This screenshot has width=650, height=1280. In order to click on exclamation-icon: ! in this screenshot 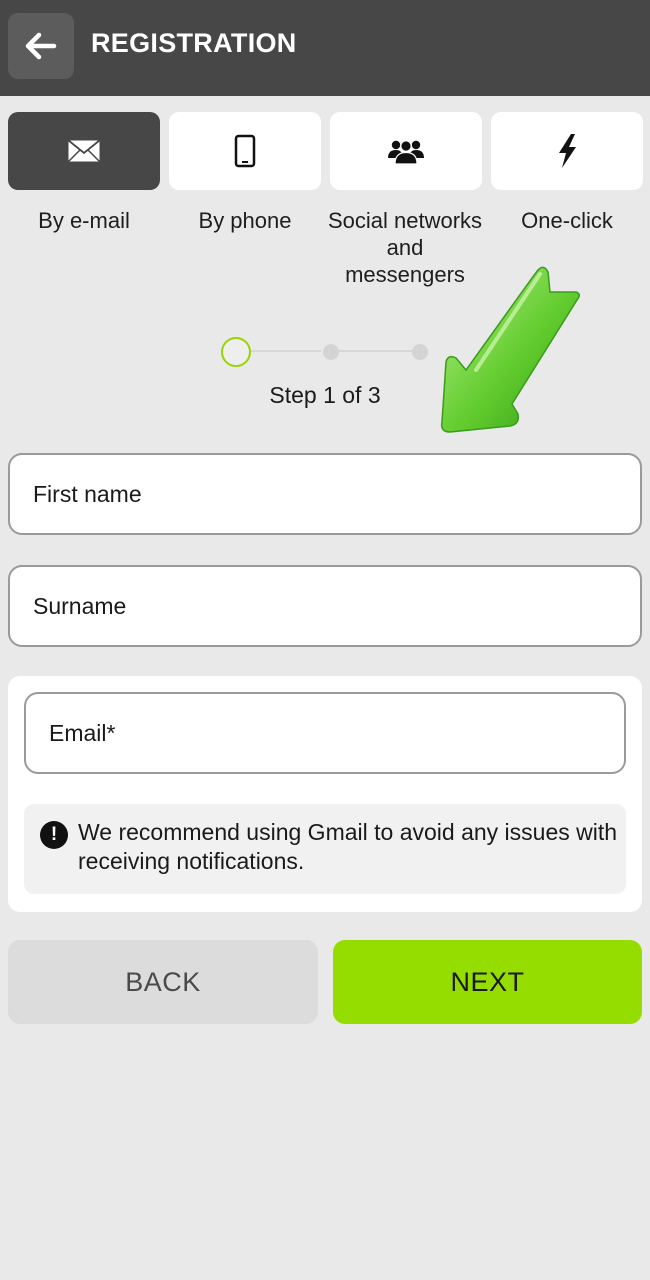, I will do `click(54, 835)`.